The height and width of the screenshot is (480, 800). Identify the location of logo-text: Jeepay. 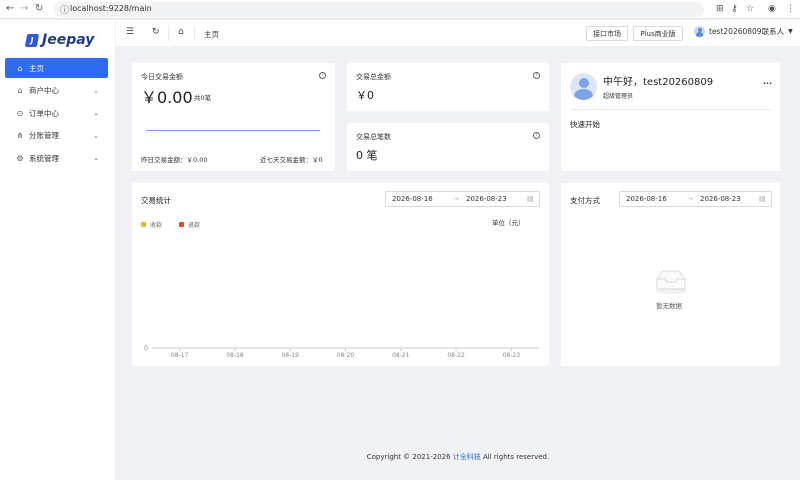
(68, 40).